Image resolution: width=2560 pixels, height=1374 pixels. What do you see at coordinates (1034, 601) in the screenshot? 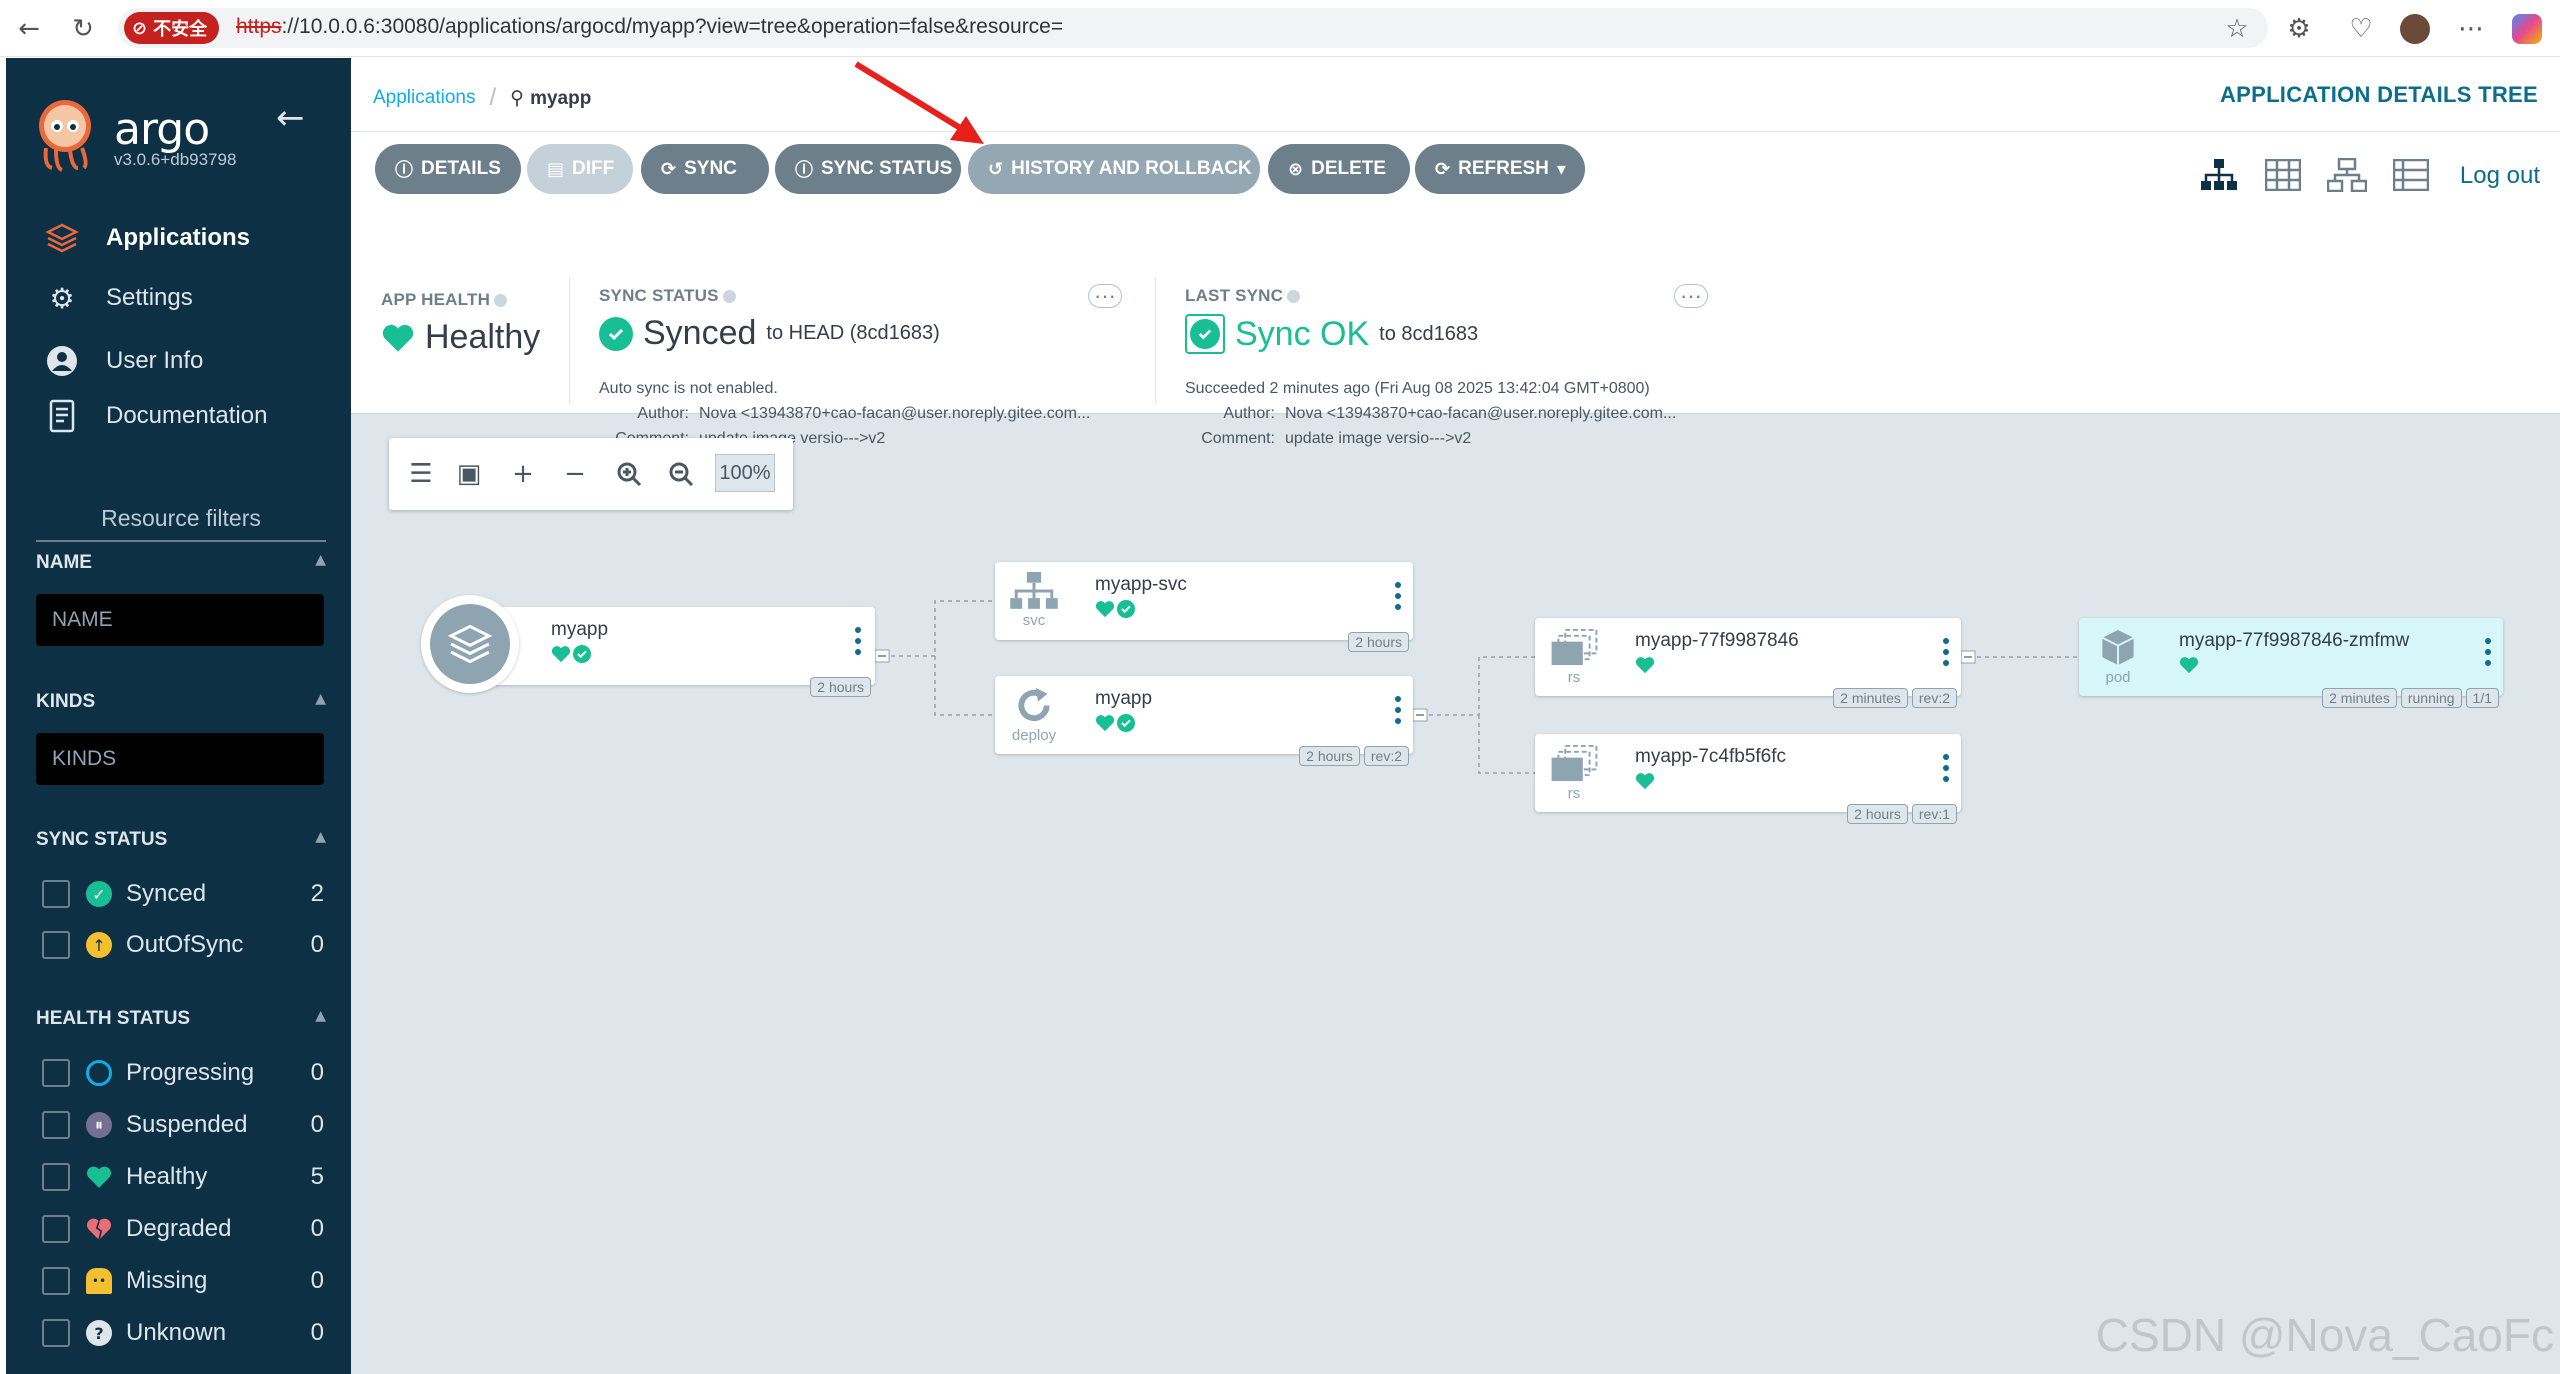
I see `svc-icon: svc` at bounding box center [1034, 601].